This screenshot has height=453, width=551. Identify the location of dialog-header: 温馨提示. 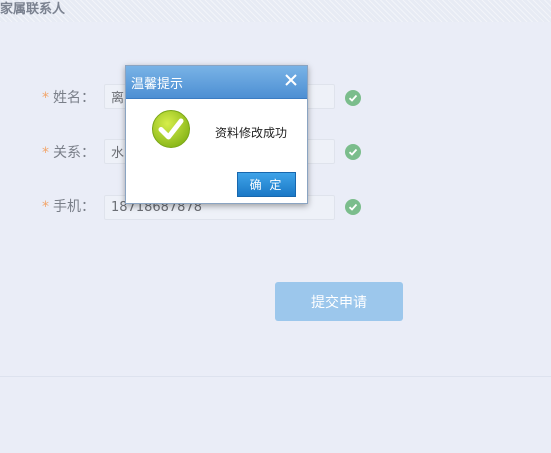
(216, 82).